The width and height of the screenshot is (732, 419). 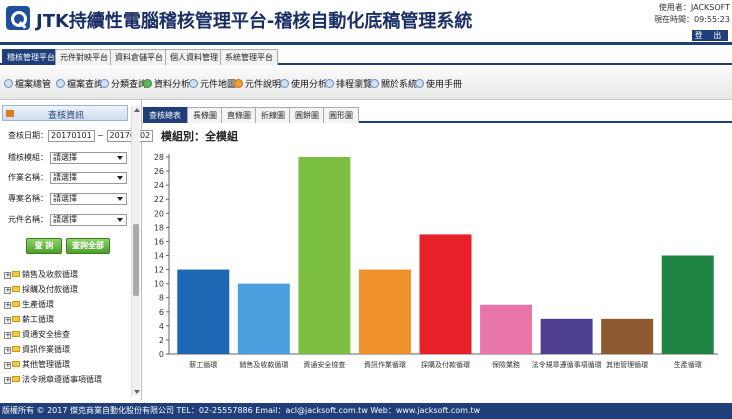 I want to click on menu-file-manager: 檔案總管, so click(x=27, y=85).